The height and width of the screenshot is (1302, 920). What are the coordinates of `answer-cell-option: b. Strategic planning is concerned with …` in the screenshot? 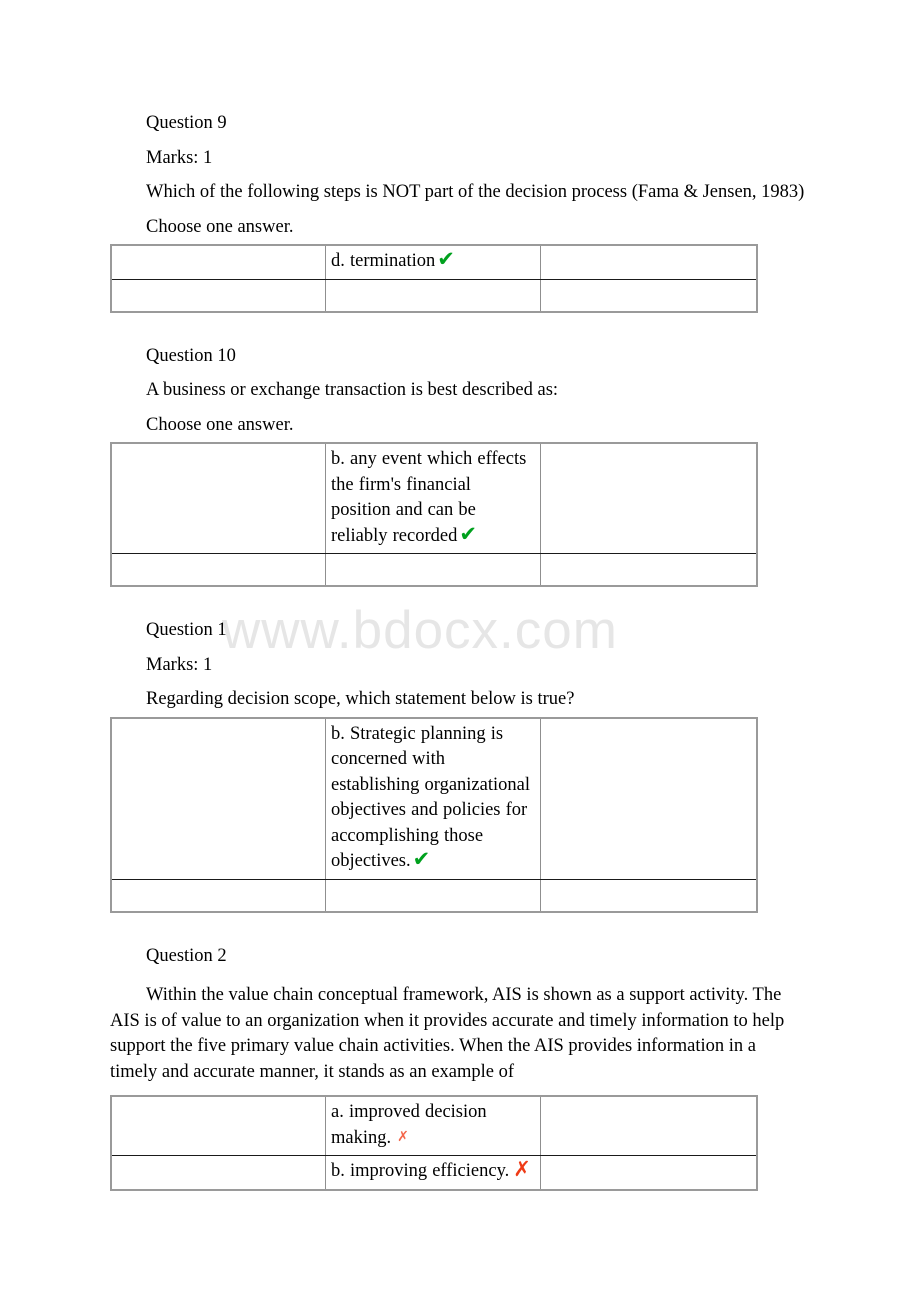 It's located at (433, 798).